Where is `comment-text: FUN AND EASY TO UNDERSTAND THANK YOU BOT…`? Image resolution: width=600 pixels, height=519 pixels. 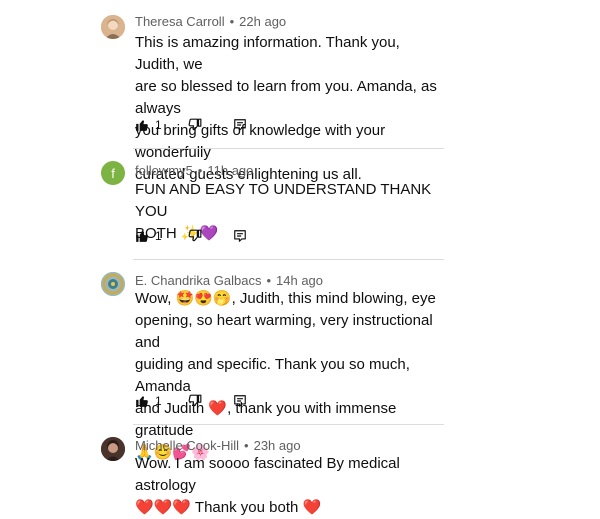
comment-text: FUN AND EASY TO UNDERSTAND THANK YOU BOT… is located at coordinates (290, 212).